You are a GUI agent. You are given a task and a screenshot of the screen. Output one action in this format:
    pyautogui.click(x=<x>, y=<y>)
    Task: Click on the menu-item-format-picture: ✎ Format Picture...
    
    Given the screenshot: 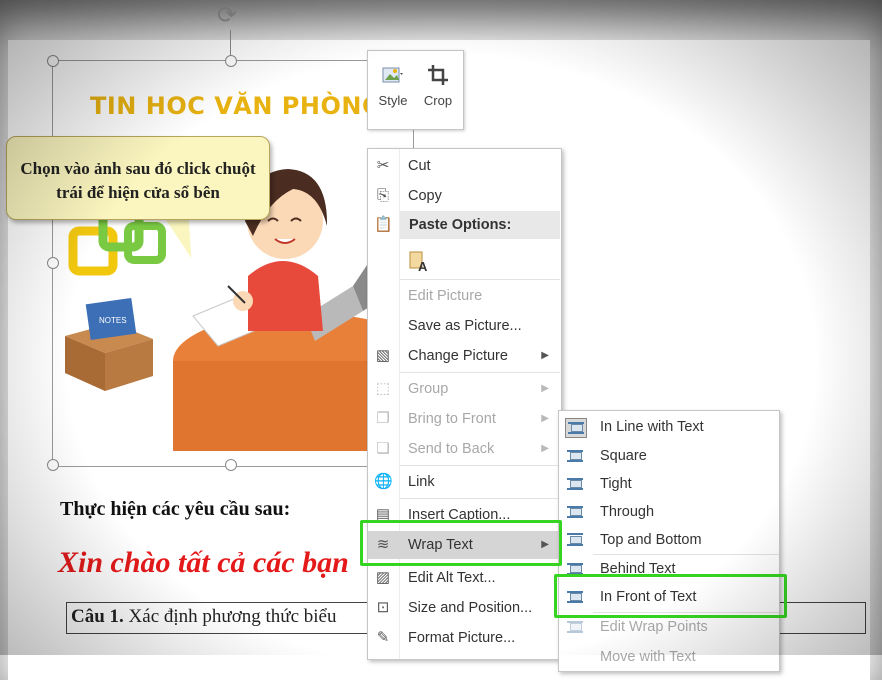 What is the action you would take?
    pyautogui.click(x=464, y=638)
    